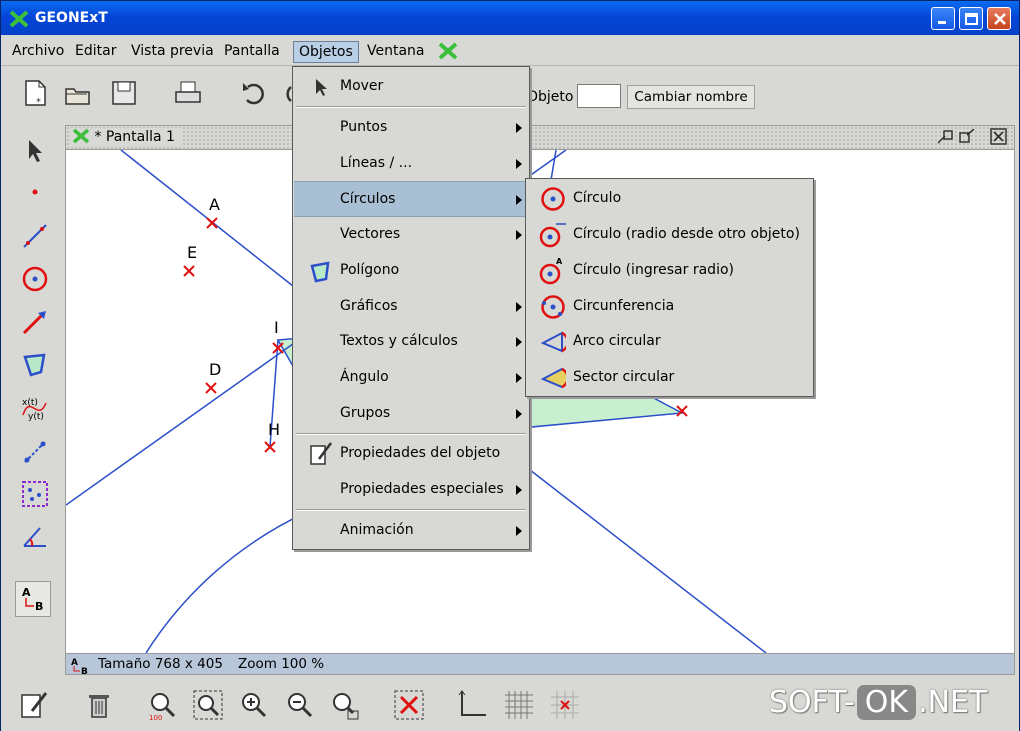  Describe the element at coordinates (35, 192) in the screenshot. I see `point-tool-icon` at that location.